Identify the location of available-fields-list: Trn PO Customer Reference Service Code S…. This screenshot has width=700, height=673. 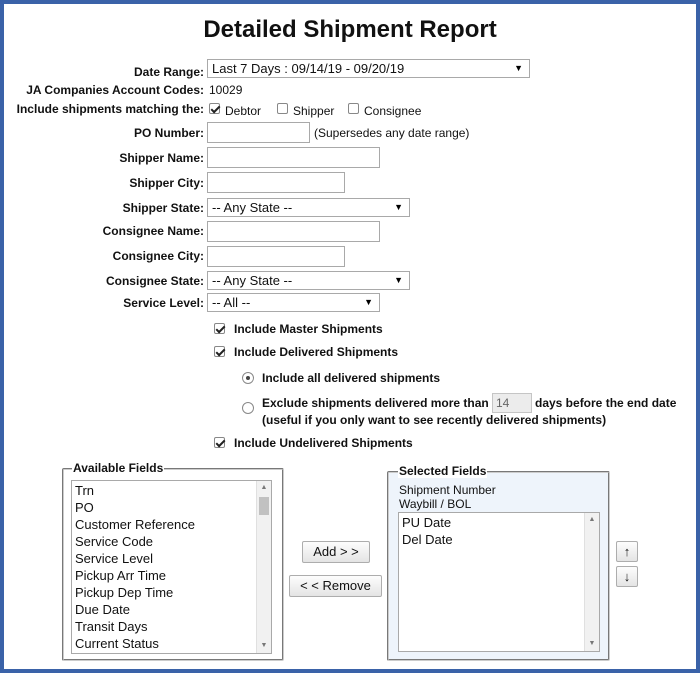
(171, 567).